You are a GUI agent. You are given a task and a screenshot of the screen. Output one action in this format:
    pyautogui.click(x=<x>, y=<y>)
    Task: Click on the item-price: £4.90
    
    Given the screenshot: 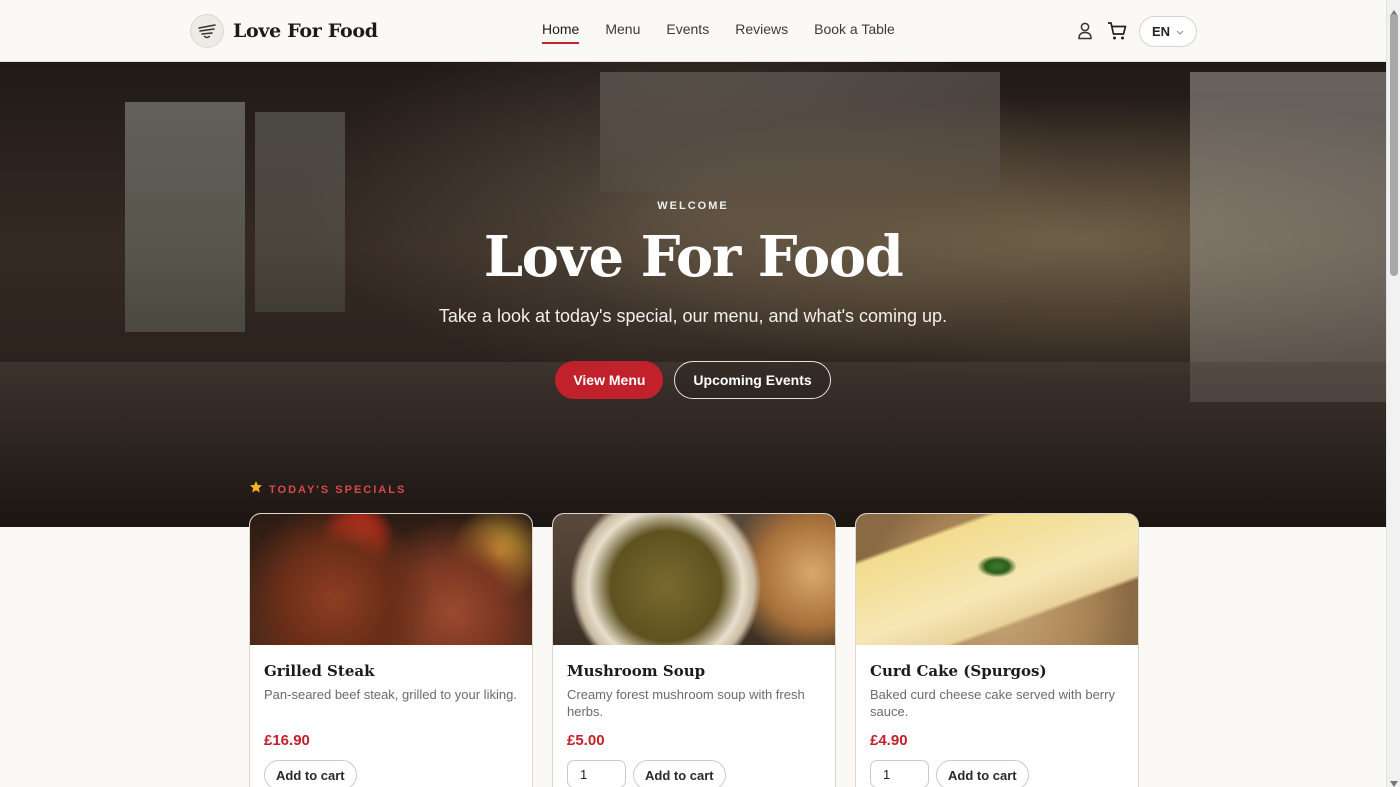 What is the action you would take?
    pyautogui.click(x=889, y=740)
    